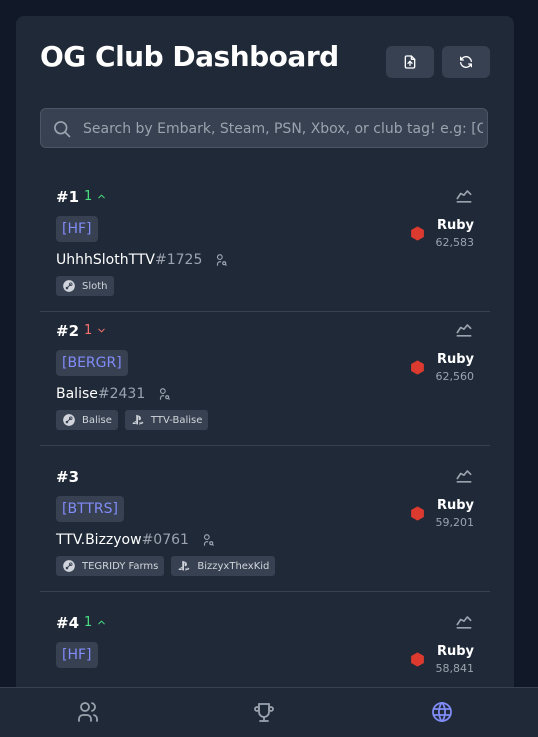 The image size is (538, 737). Describe the element at coordinates (62, 129) in the screenshot. I see `search-icon` at that location.